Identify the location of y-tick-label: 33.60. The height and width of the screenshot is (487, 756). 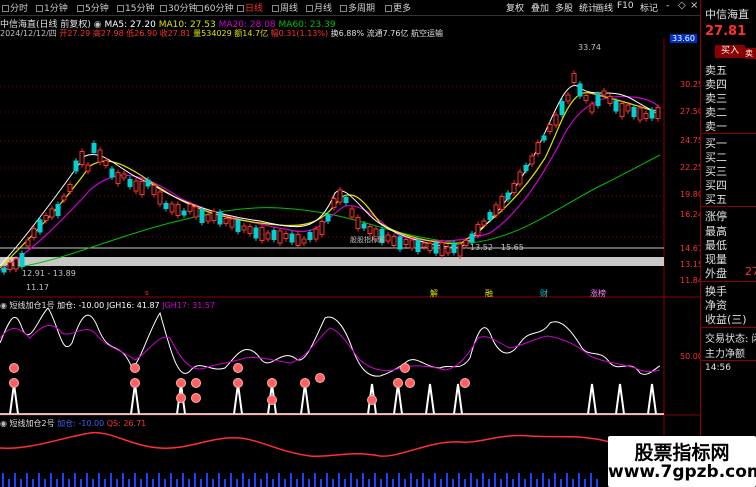
(683, 38).